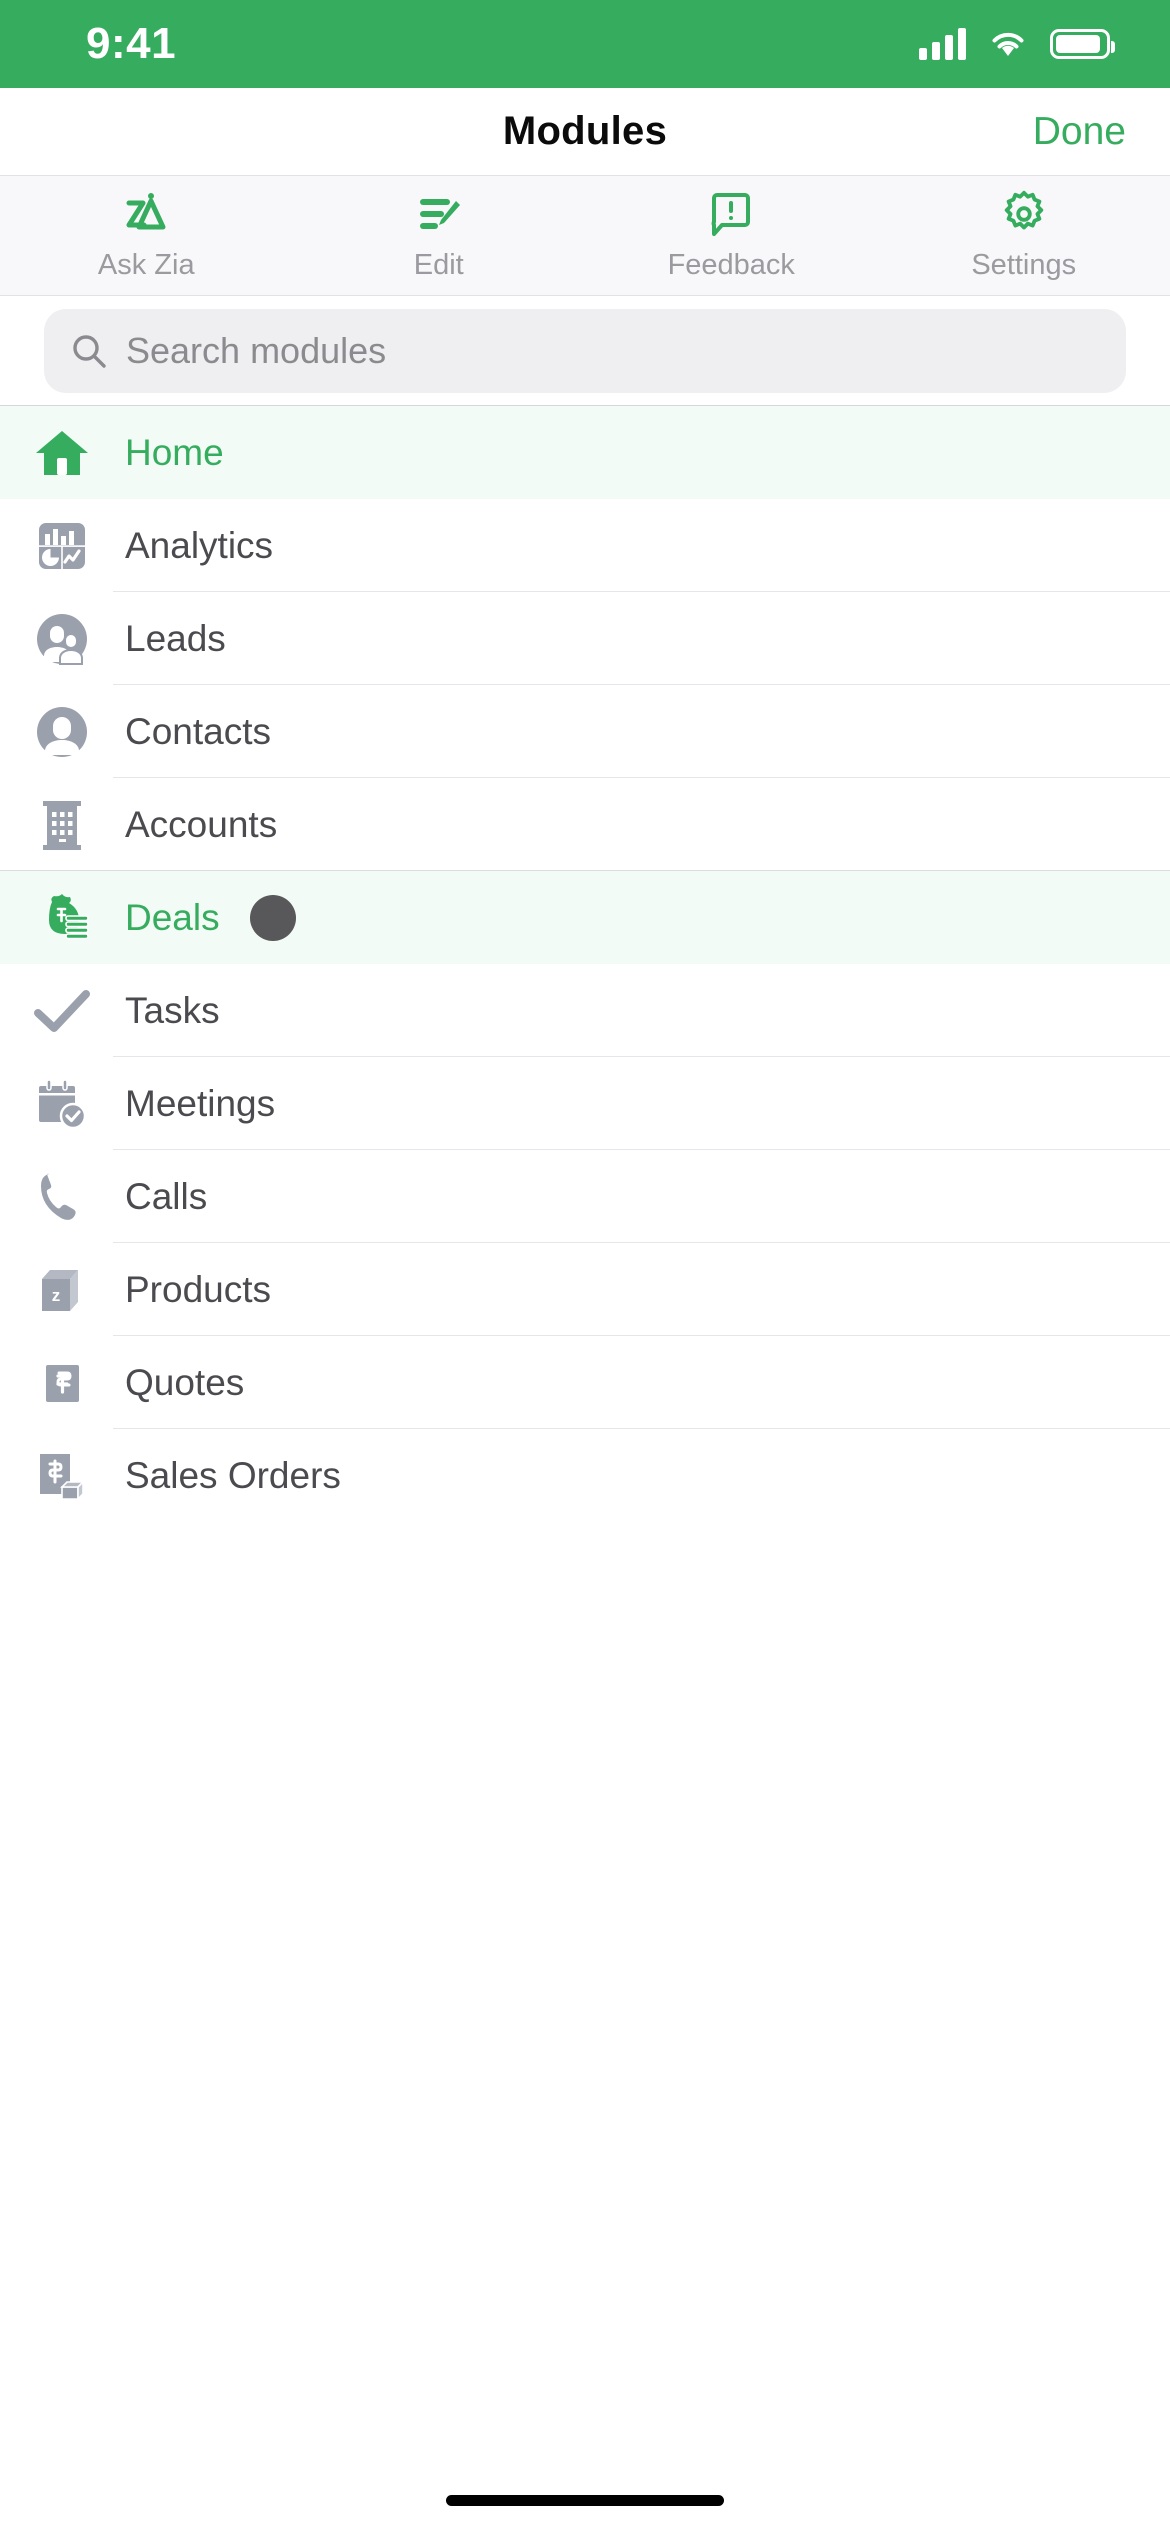  What do you see at coordinates (942, 44) in the screenshot?
I see `cellular-signal-icon` at bounding box center [942, 44].